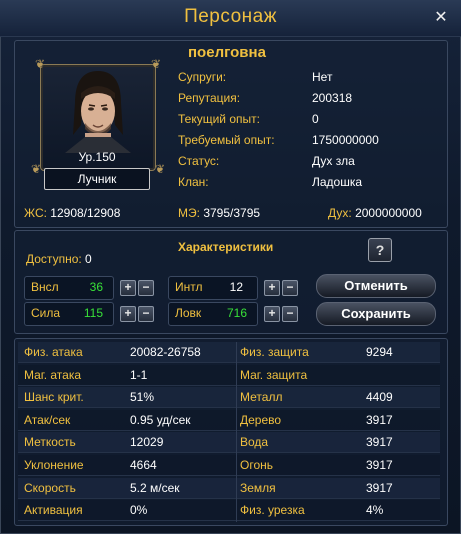 This screenshot has height=534, width=461. What do you see at coordinates (54, 259) in the screenshot?
I see `available-label: Доступно:` at bounding box center [54, 259].